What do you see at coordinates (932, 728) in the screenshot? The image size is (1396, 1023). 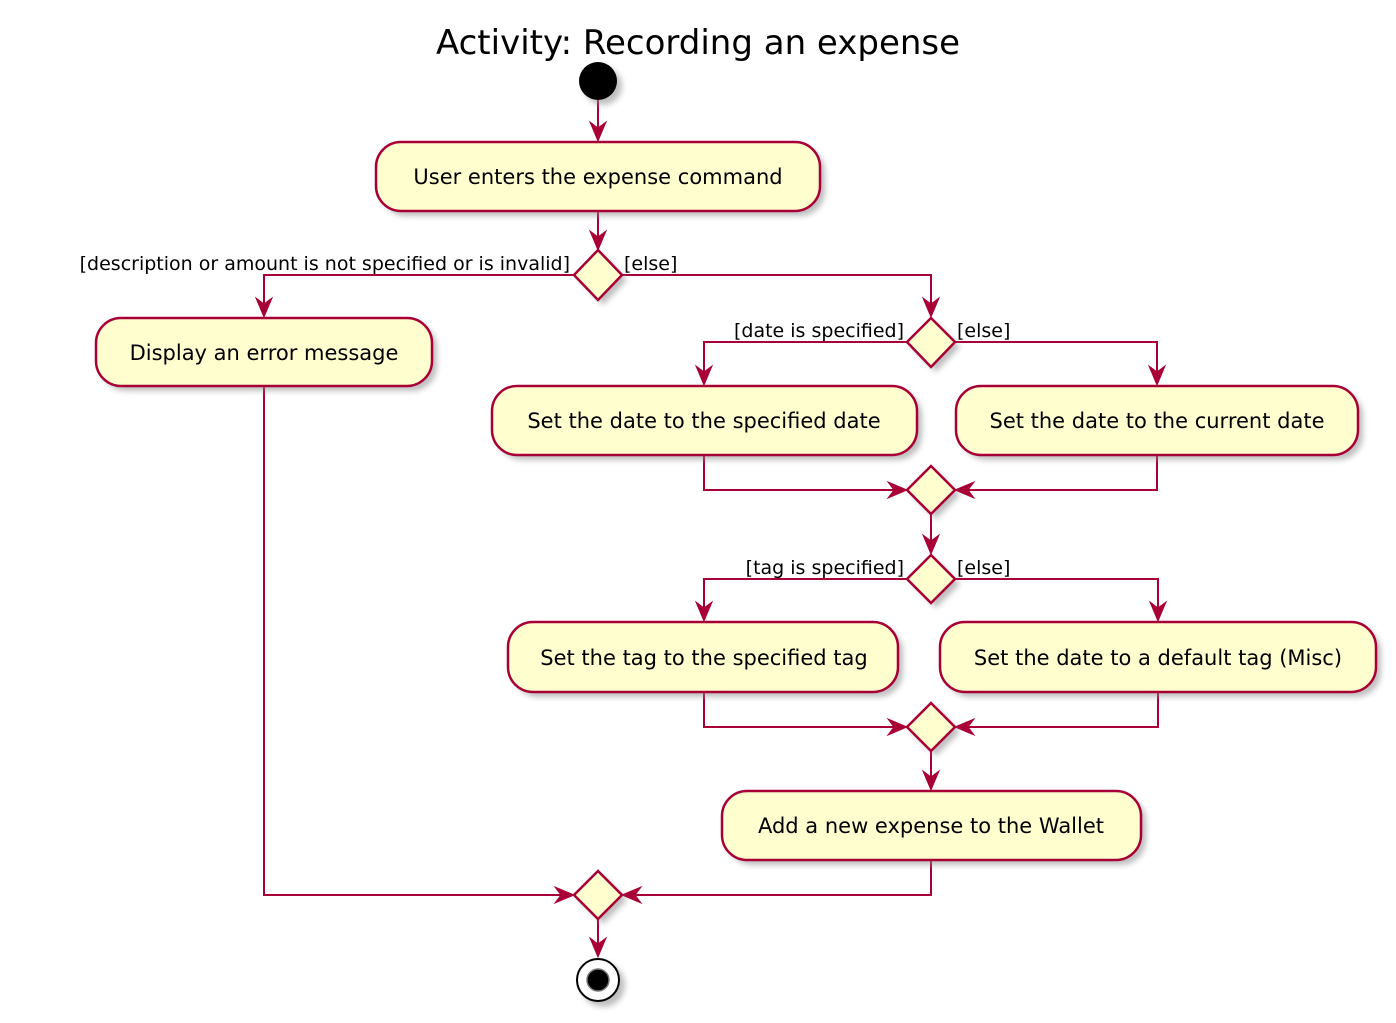 I see `merge-tag` at bounding box center [932, 728].